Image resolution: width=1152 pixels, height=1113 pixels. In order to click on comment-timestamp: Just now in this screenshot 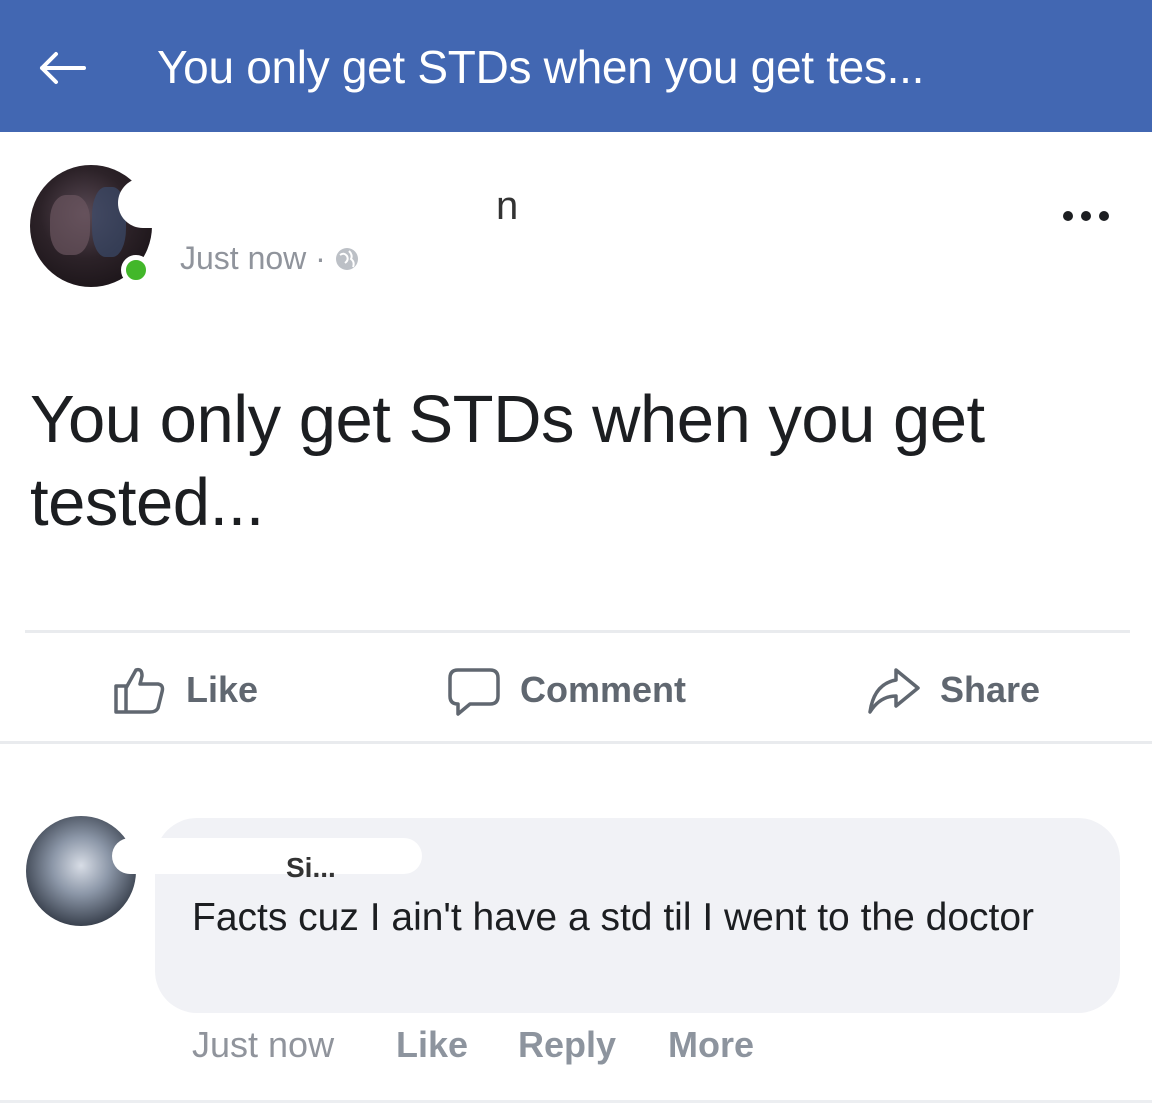, I will do `click(263, 1044)`.